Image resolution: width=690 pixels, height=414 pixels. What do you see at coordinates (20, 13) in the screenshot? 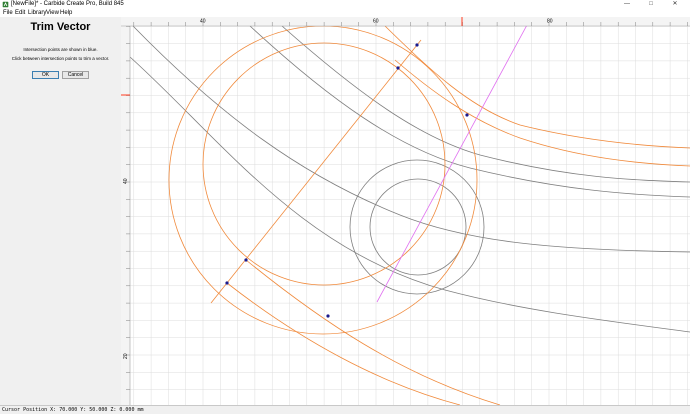
I see `menu-edit: Edit` at bounding box center [20, 13].